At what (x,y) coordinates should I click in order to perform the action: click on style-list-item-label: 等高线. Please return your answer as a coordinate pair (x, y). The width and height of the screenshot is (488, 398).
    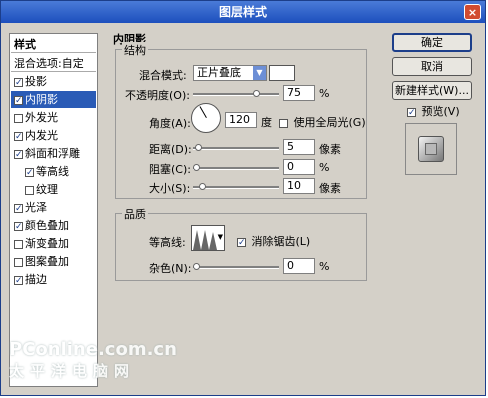
    Looking at the image, I should click on (52, 171).